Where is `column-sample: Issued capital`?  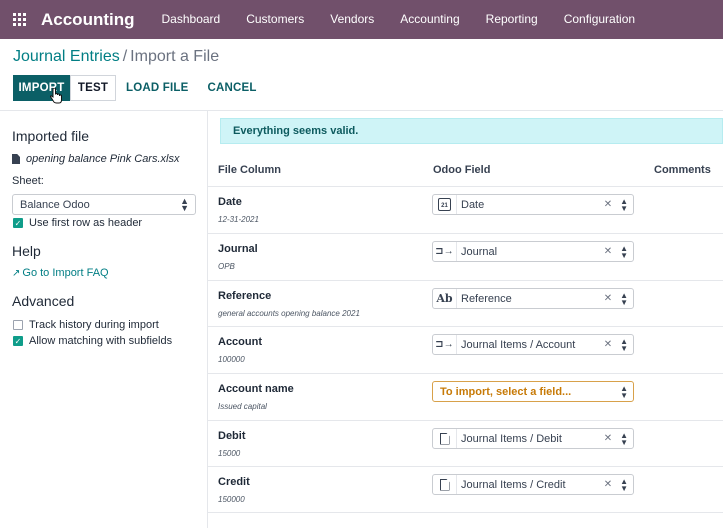
column-sample: Issued capital is located at coordinates (242, 406).